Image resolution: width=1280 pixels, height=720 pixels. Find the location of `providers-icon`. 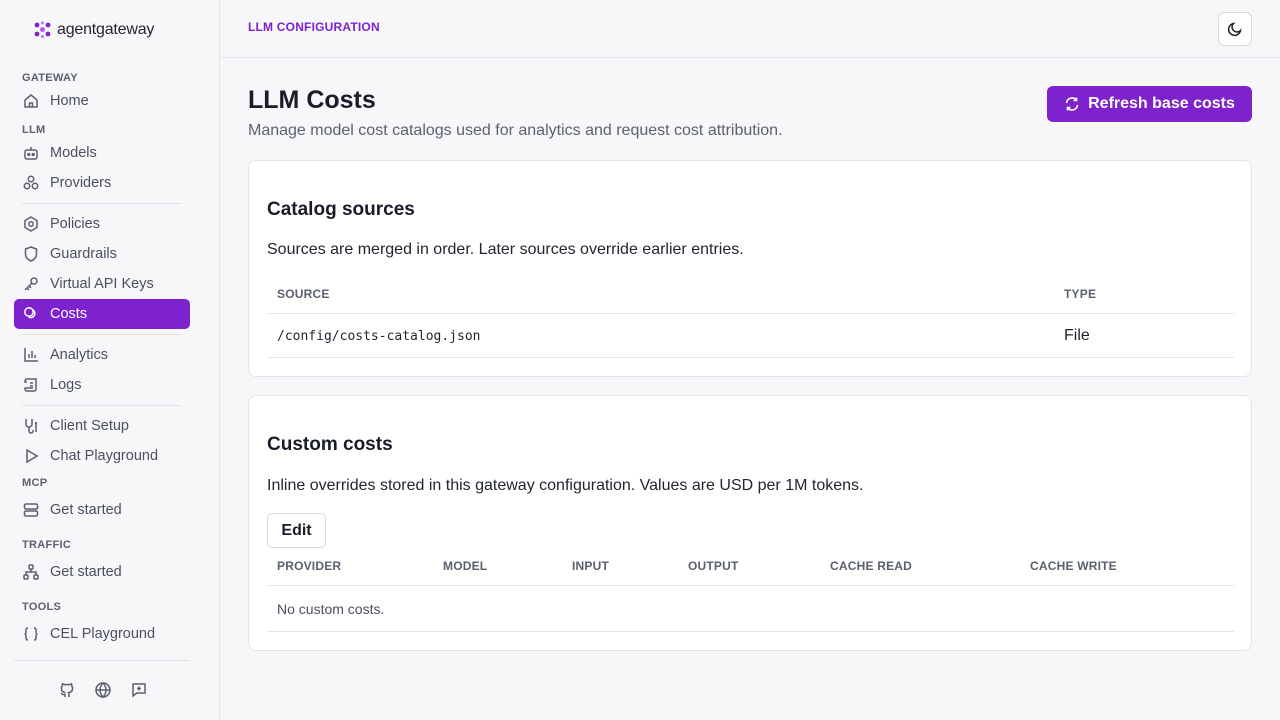

providers-icon is located at coordinates (31, 182).